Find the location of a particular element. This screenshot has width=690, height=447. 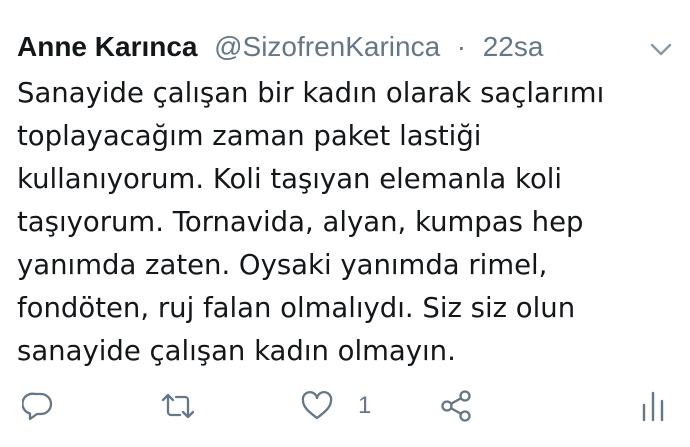

tweet-text-line: taşıyorum. Tornavida, alyan, kumpas hep is located at coordinates (300, 222).